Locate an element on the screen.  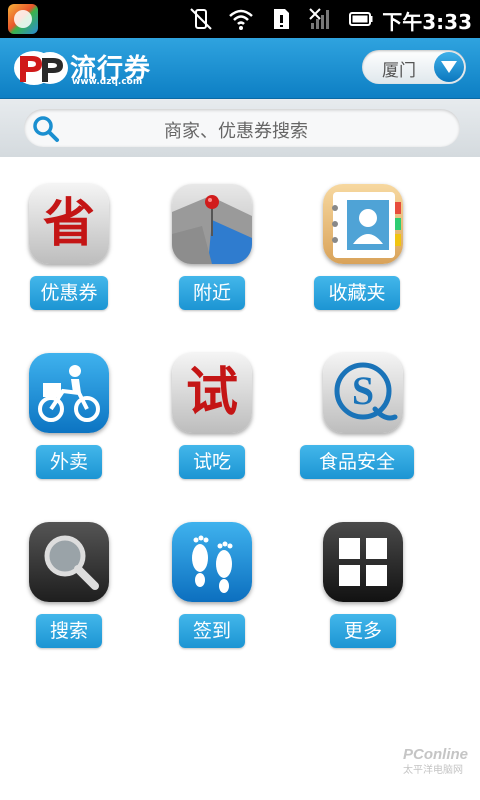
search-input: 商家、优惠券搜索 is located at coordinates (242, 128).